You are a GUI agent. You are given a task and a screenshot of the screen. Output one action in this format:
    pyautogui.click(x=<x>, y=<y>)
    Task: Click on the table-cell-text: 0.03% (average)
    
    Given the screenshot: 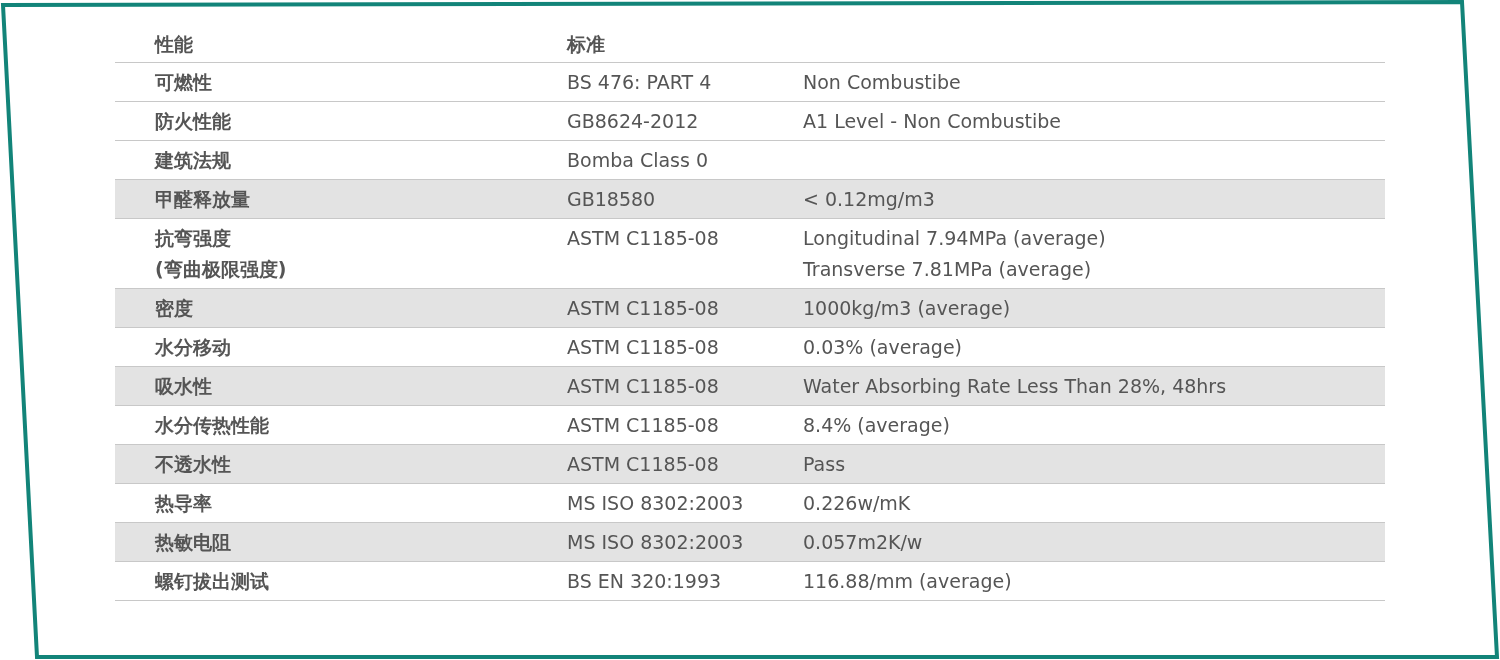 What is the action you would take?
    pyautogui.click(x=883, y=347)
    